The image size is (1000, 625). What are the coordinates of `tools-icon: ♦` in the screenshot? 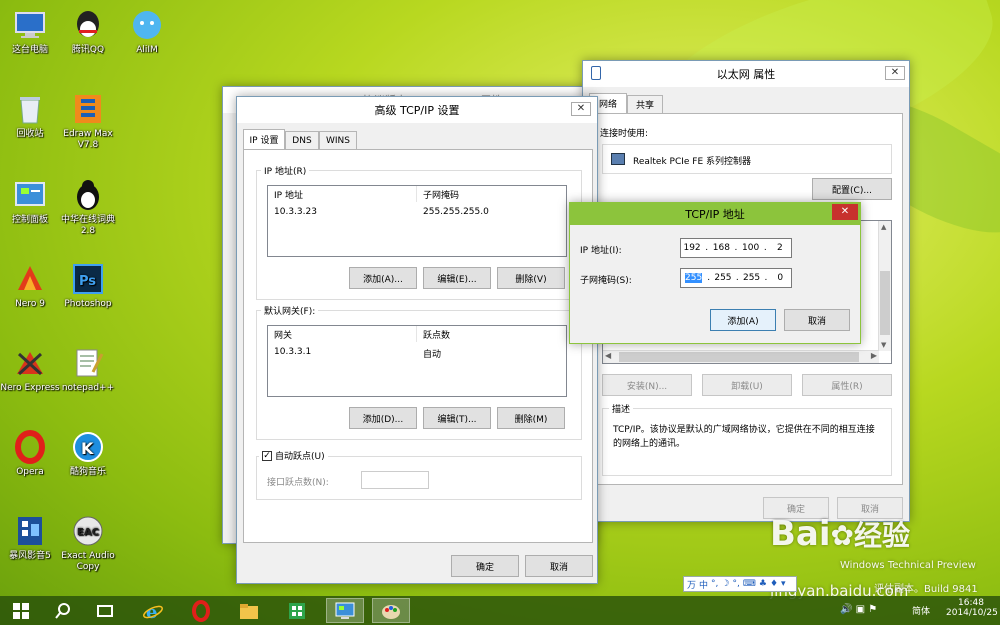 It's located at (774, 584).